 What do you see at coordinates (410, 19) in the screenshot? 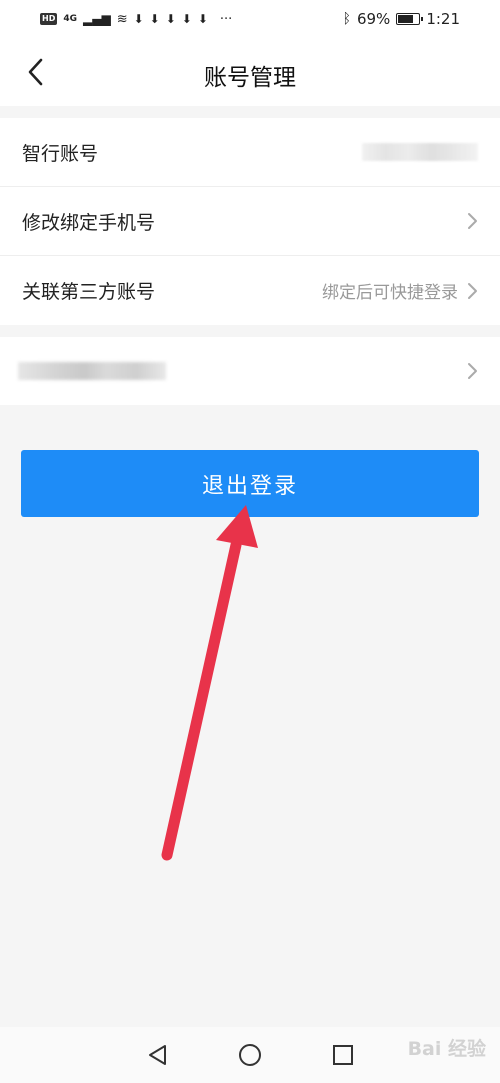
I see `battery-icon` at bounding box center [410, 19].